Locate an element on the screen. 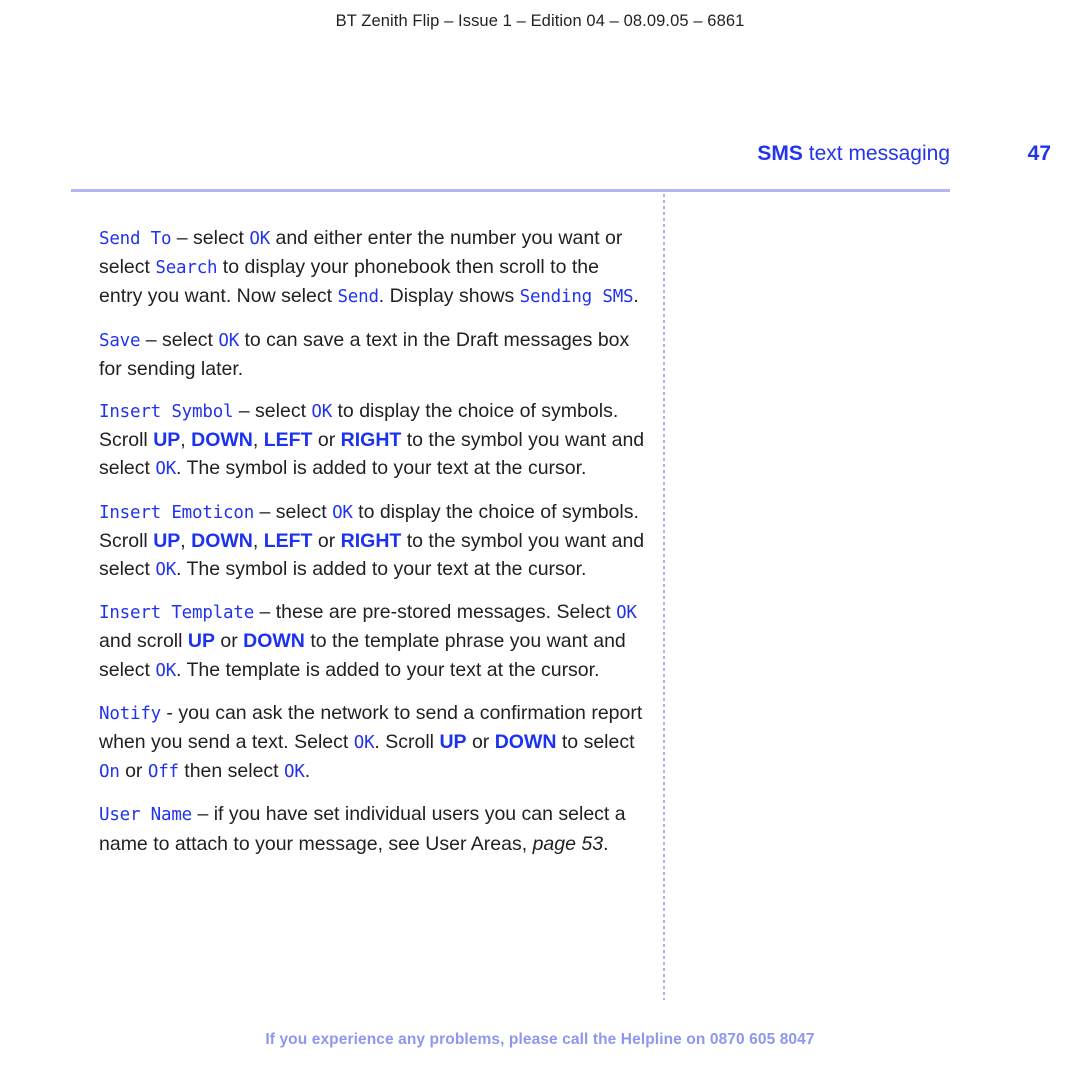 This screenshot has height=1068, width=1080. menu-item-text: Search is located at coordinates (186, 268).